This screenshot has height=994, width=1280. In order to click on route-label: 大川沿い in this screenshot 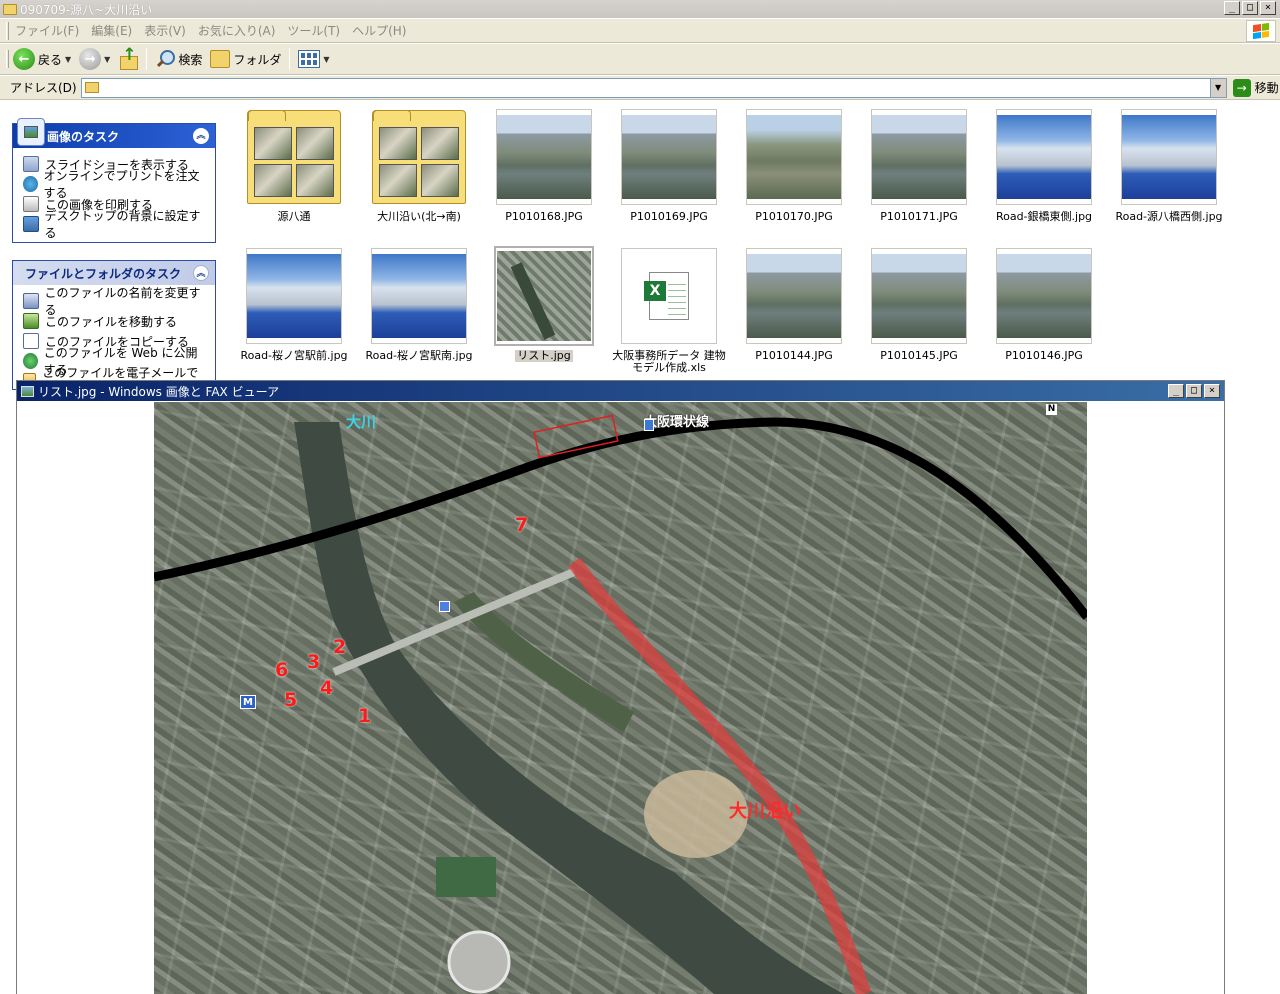, I will do `click(765, 811)`.